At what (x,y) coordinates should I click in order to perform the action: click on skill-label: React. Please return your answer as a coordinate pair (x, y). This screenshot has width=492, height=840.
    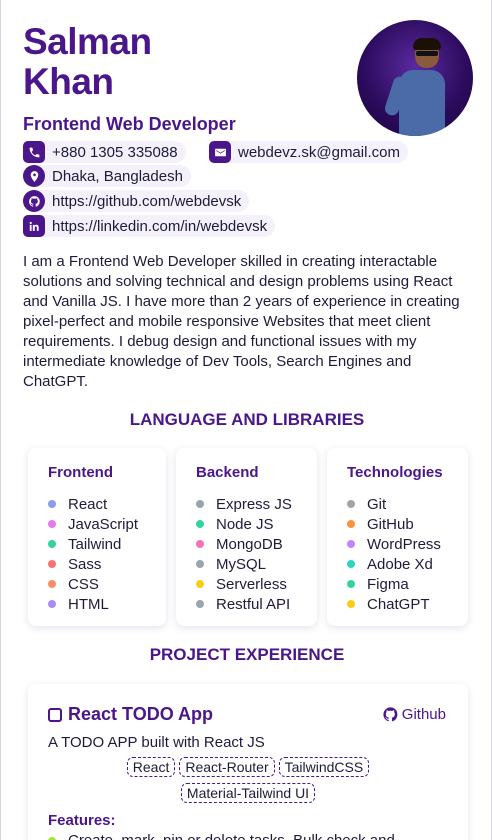
    Looking at the image, I should click on (88, 504).